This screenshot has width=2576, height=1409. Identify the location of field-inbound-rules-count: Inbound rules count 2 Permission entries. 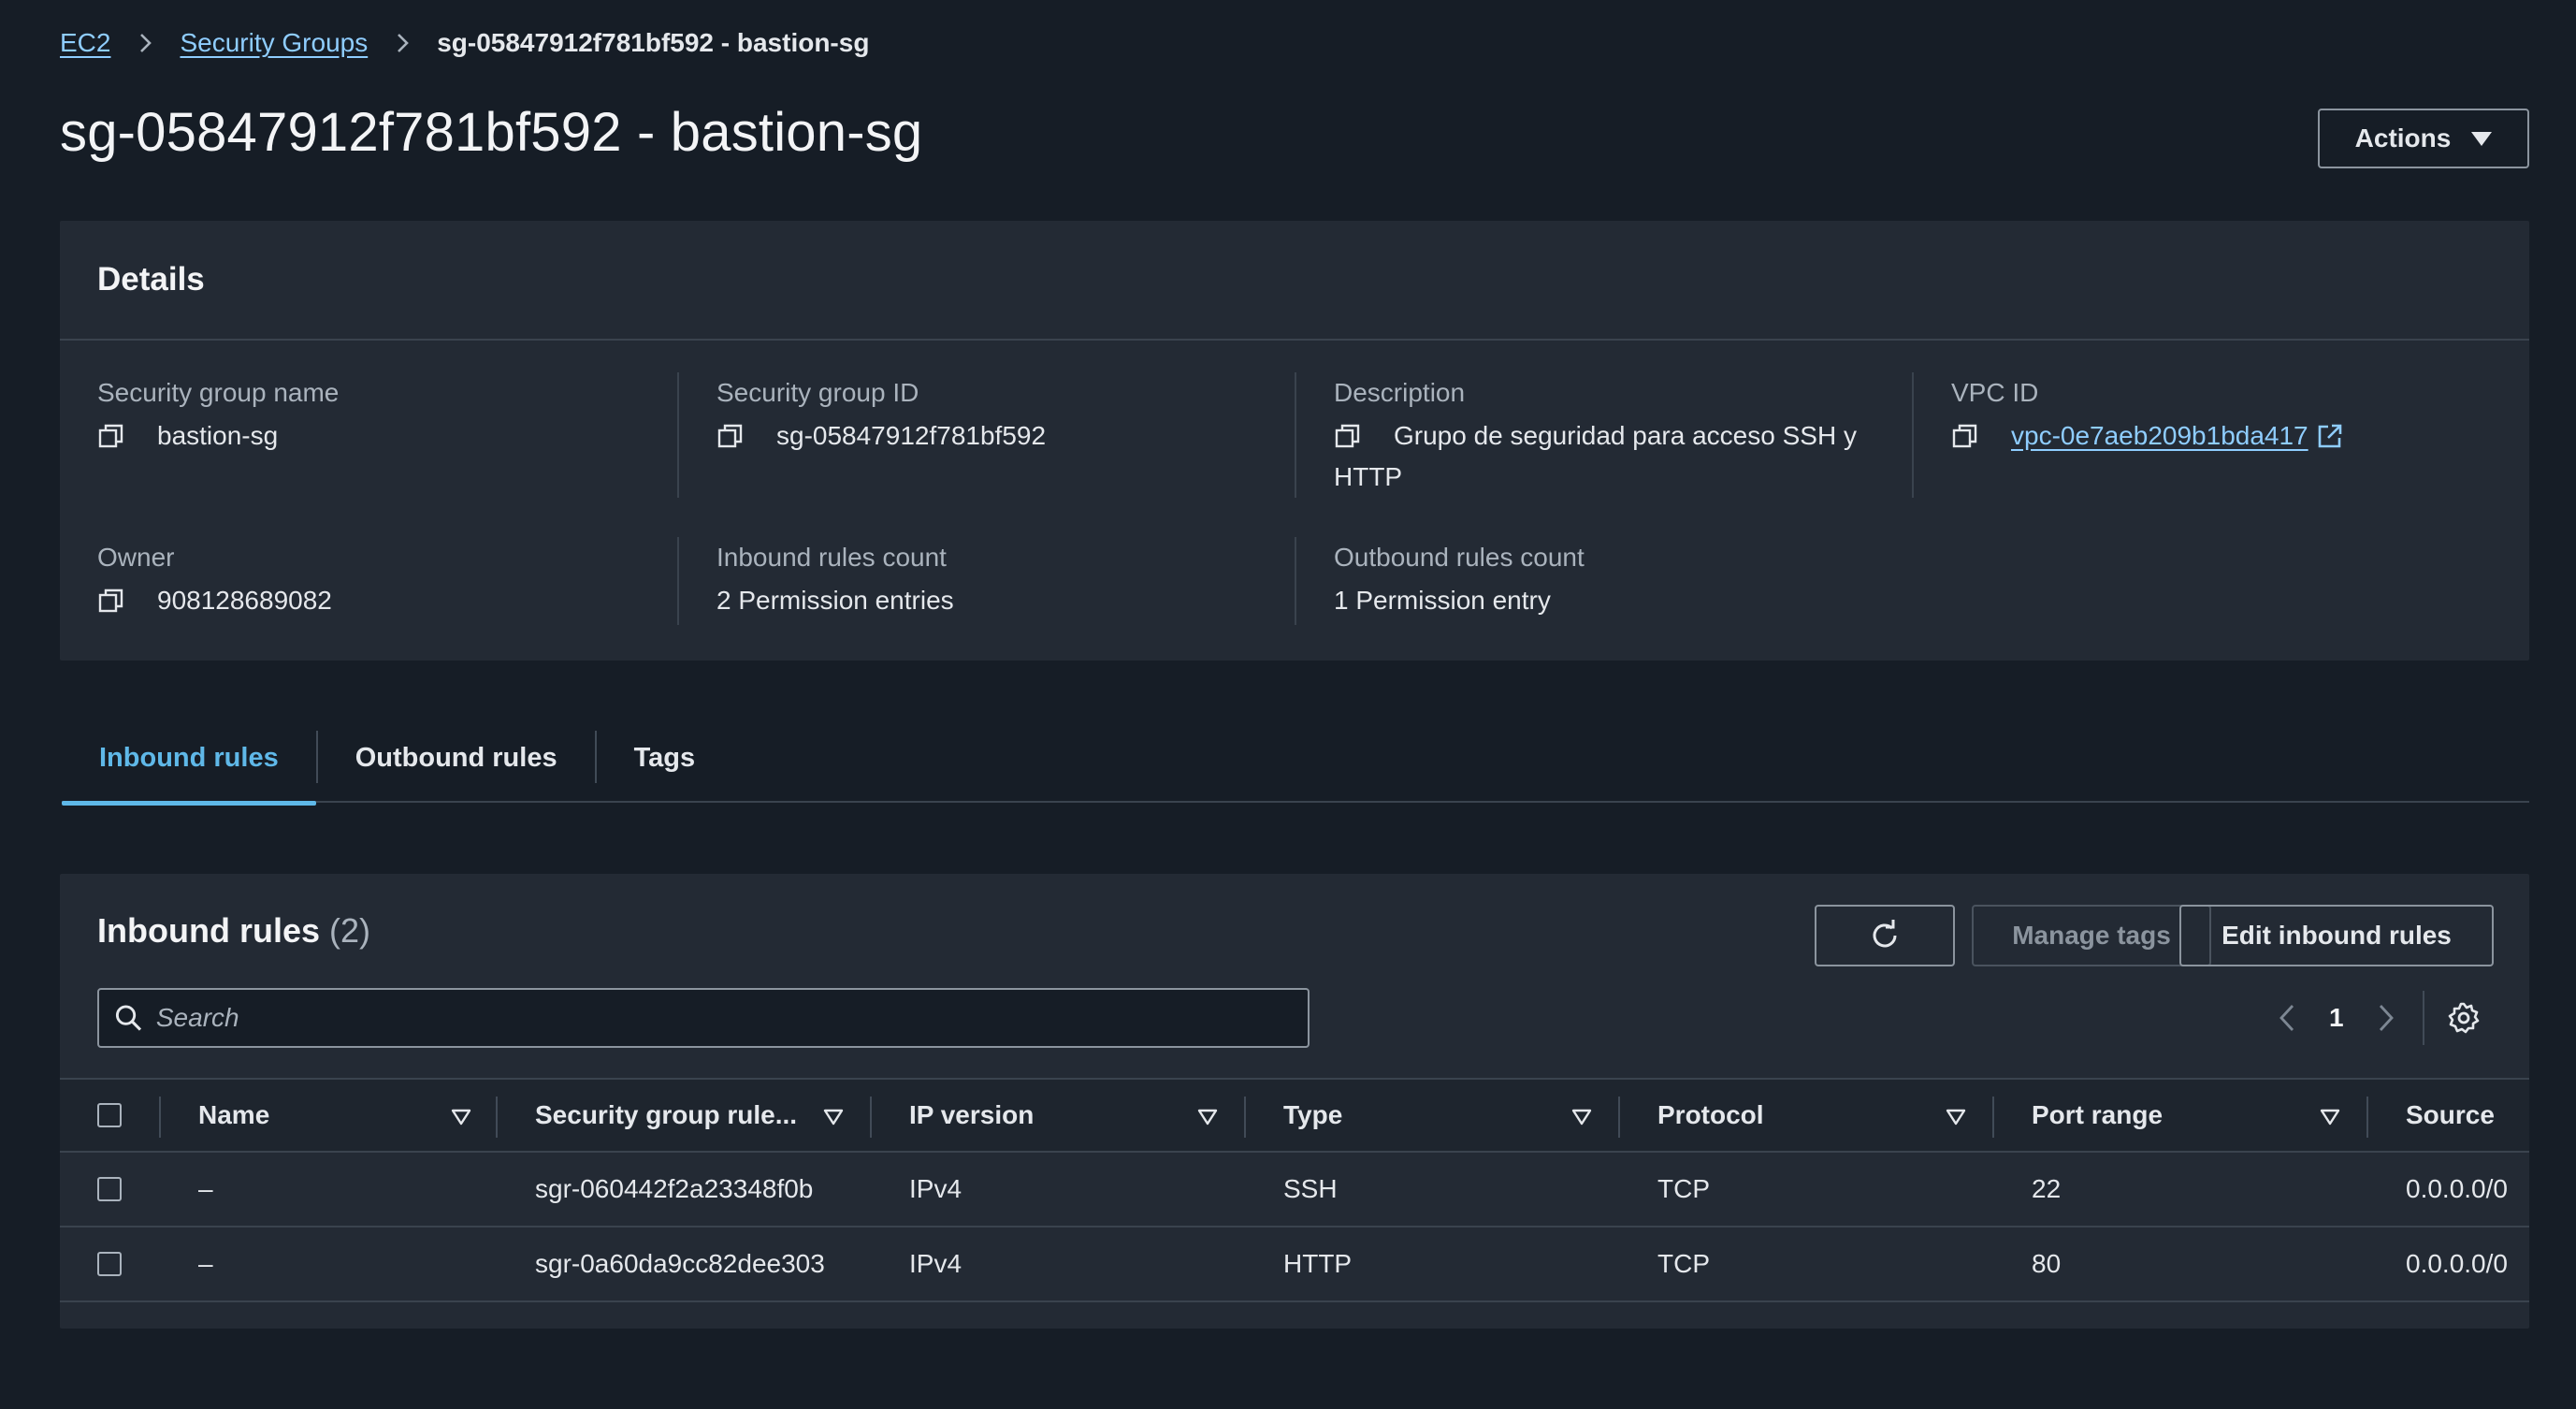
(988, 582).